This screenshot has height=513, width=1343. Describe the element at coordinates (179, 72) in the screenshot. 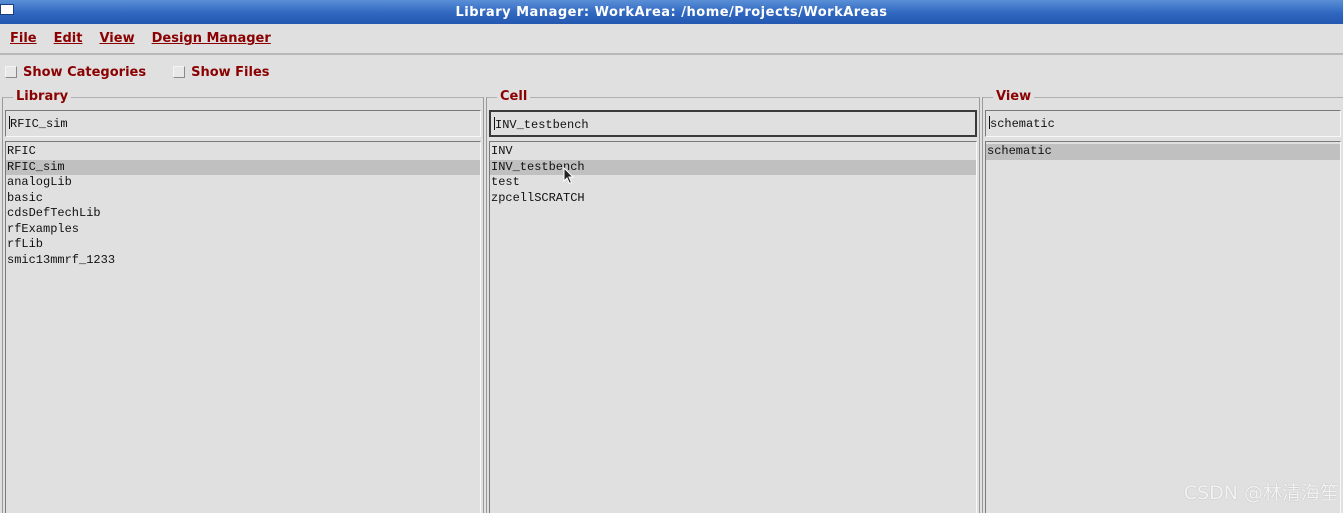

I see `show-files-checkbox` at that location.